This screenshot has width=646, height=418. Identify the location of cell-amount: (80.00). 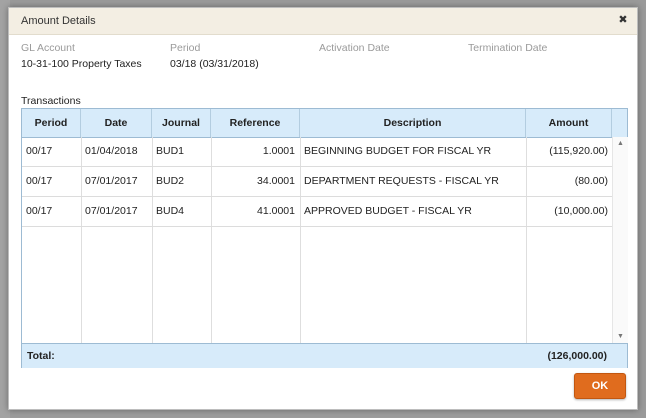
(591, 181).